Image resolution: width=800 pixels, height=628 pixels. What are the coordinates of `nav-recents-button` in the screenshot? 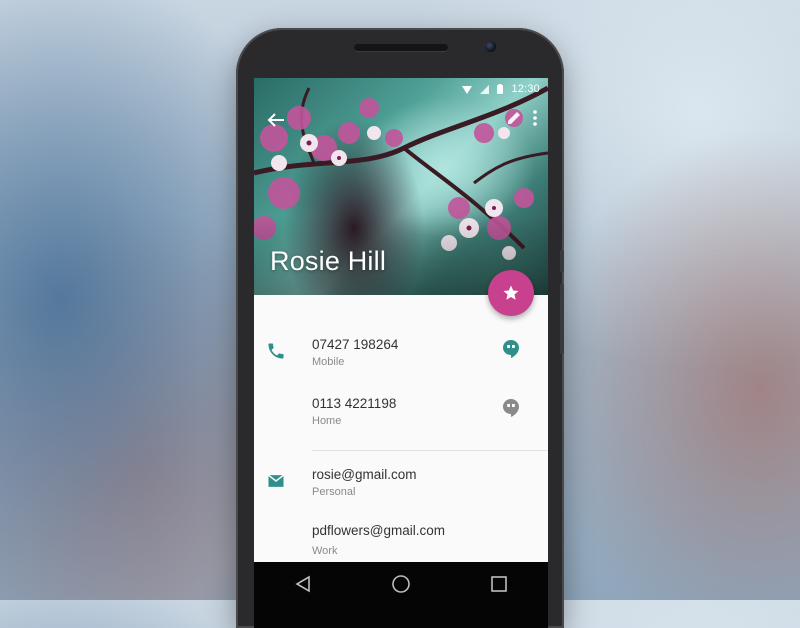 It's located at (499, 584).